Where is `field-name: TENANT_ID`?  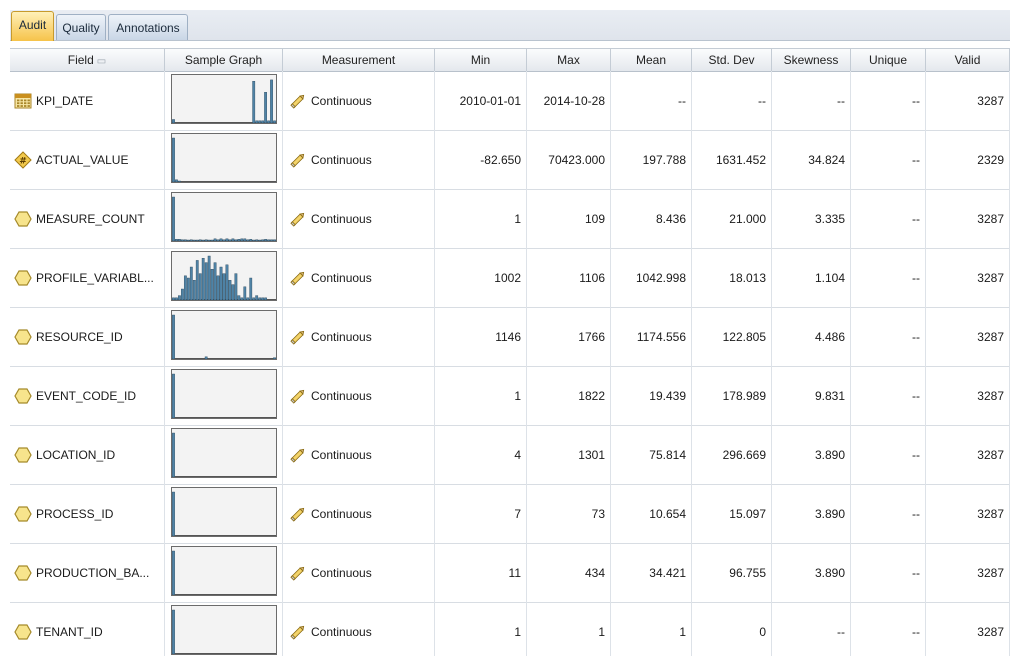 field-name: TENANT_ID is located at coordinates (69, 631).